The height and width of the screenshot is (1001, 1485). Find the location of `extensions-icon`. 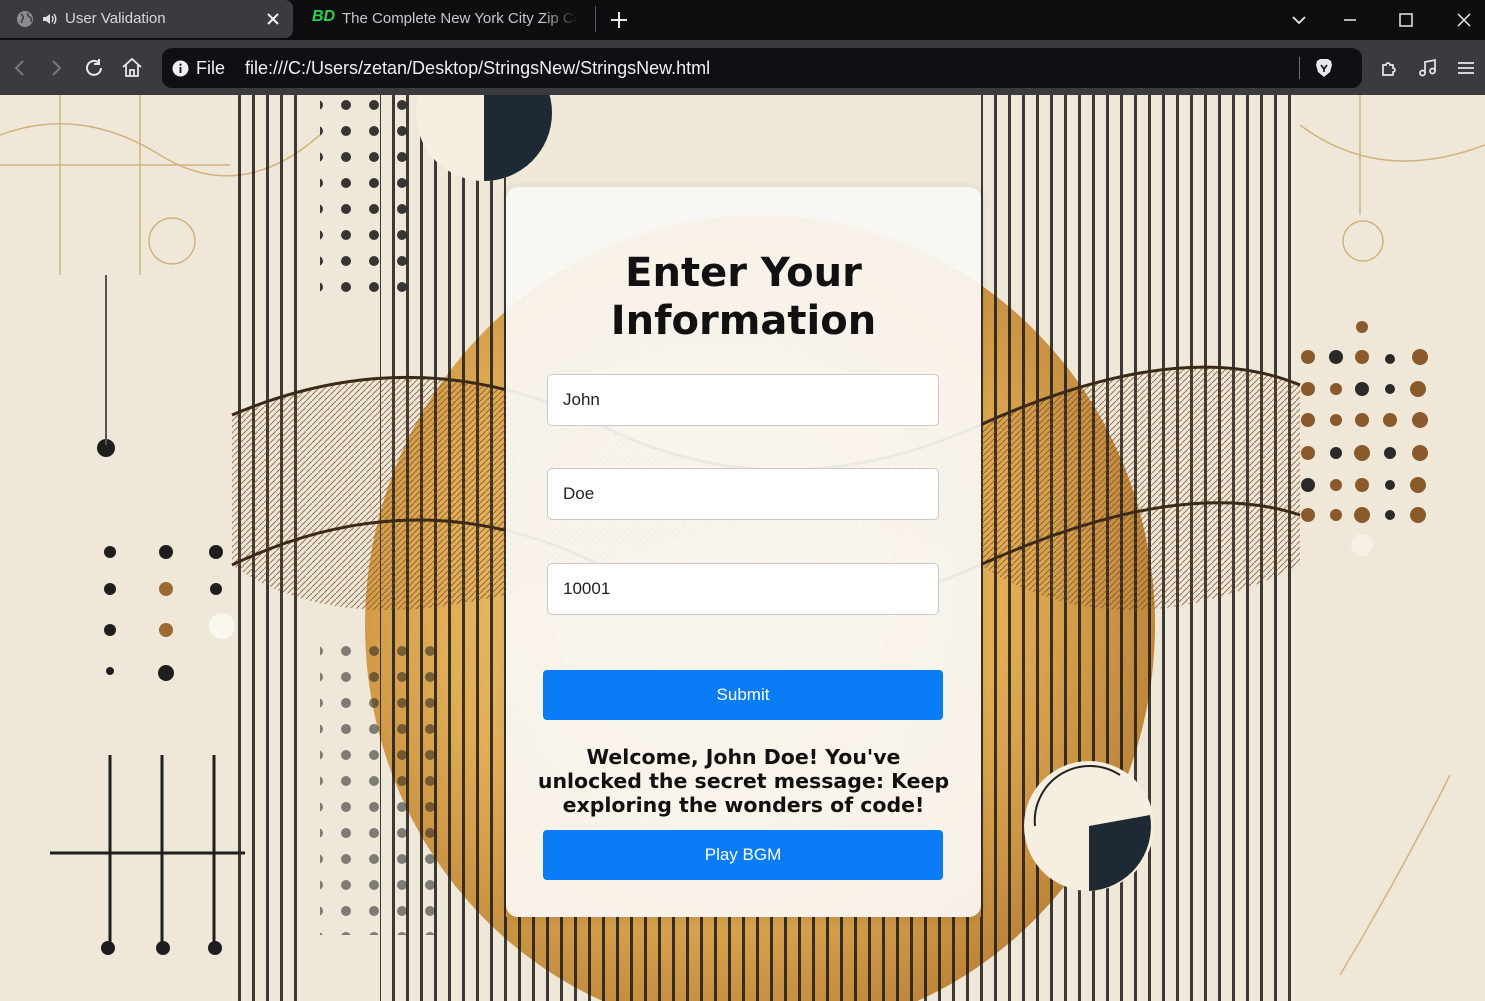

extensions-icon is located at coordinates (1390, 68).